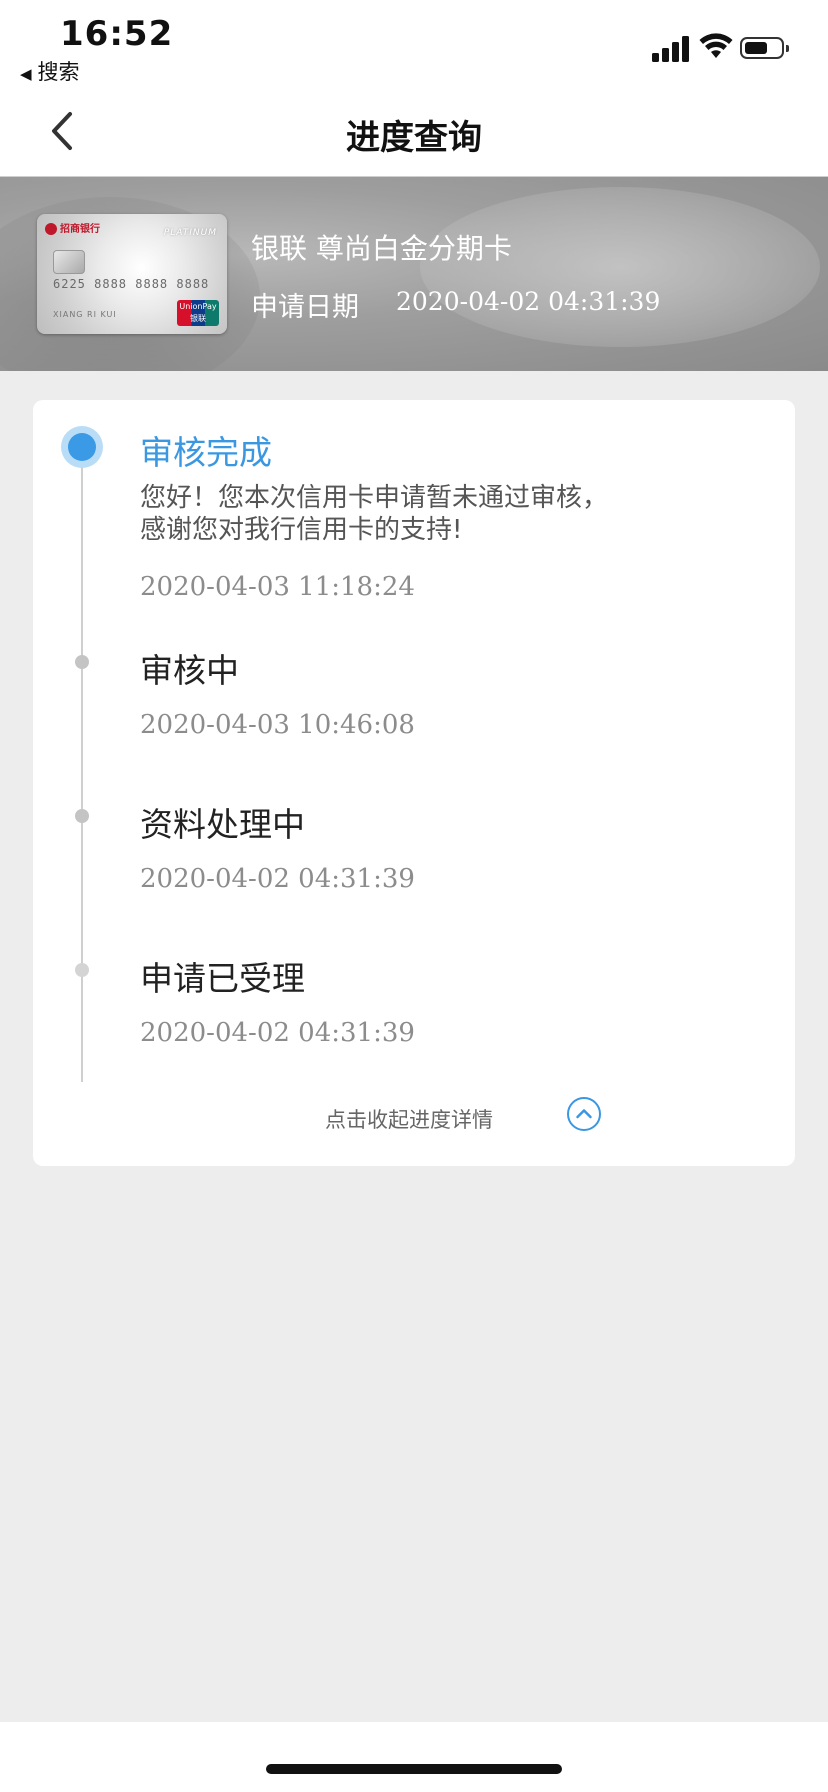  Describe the element at coordinates (381, 248) in the screenshot. I see `card-name: 银联 尊尚白金分期卡` at that location.